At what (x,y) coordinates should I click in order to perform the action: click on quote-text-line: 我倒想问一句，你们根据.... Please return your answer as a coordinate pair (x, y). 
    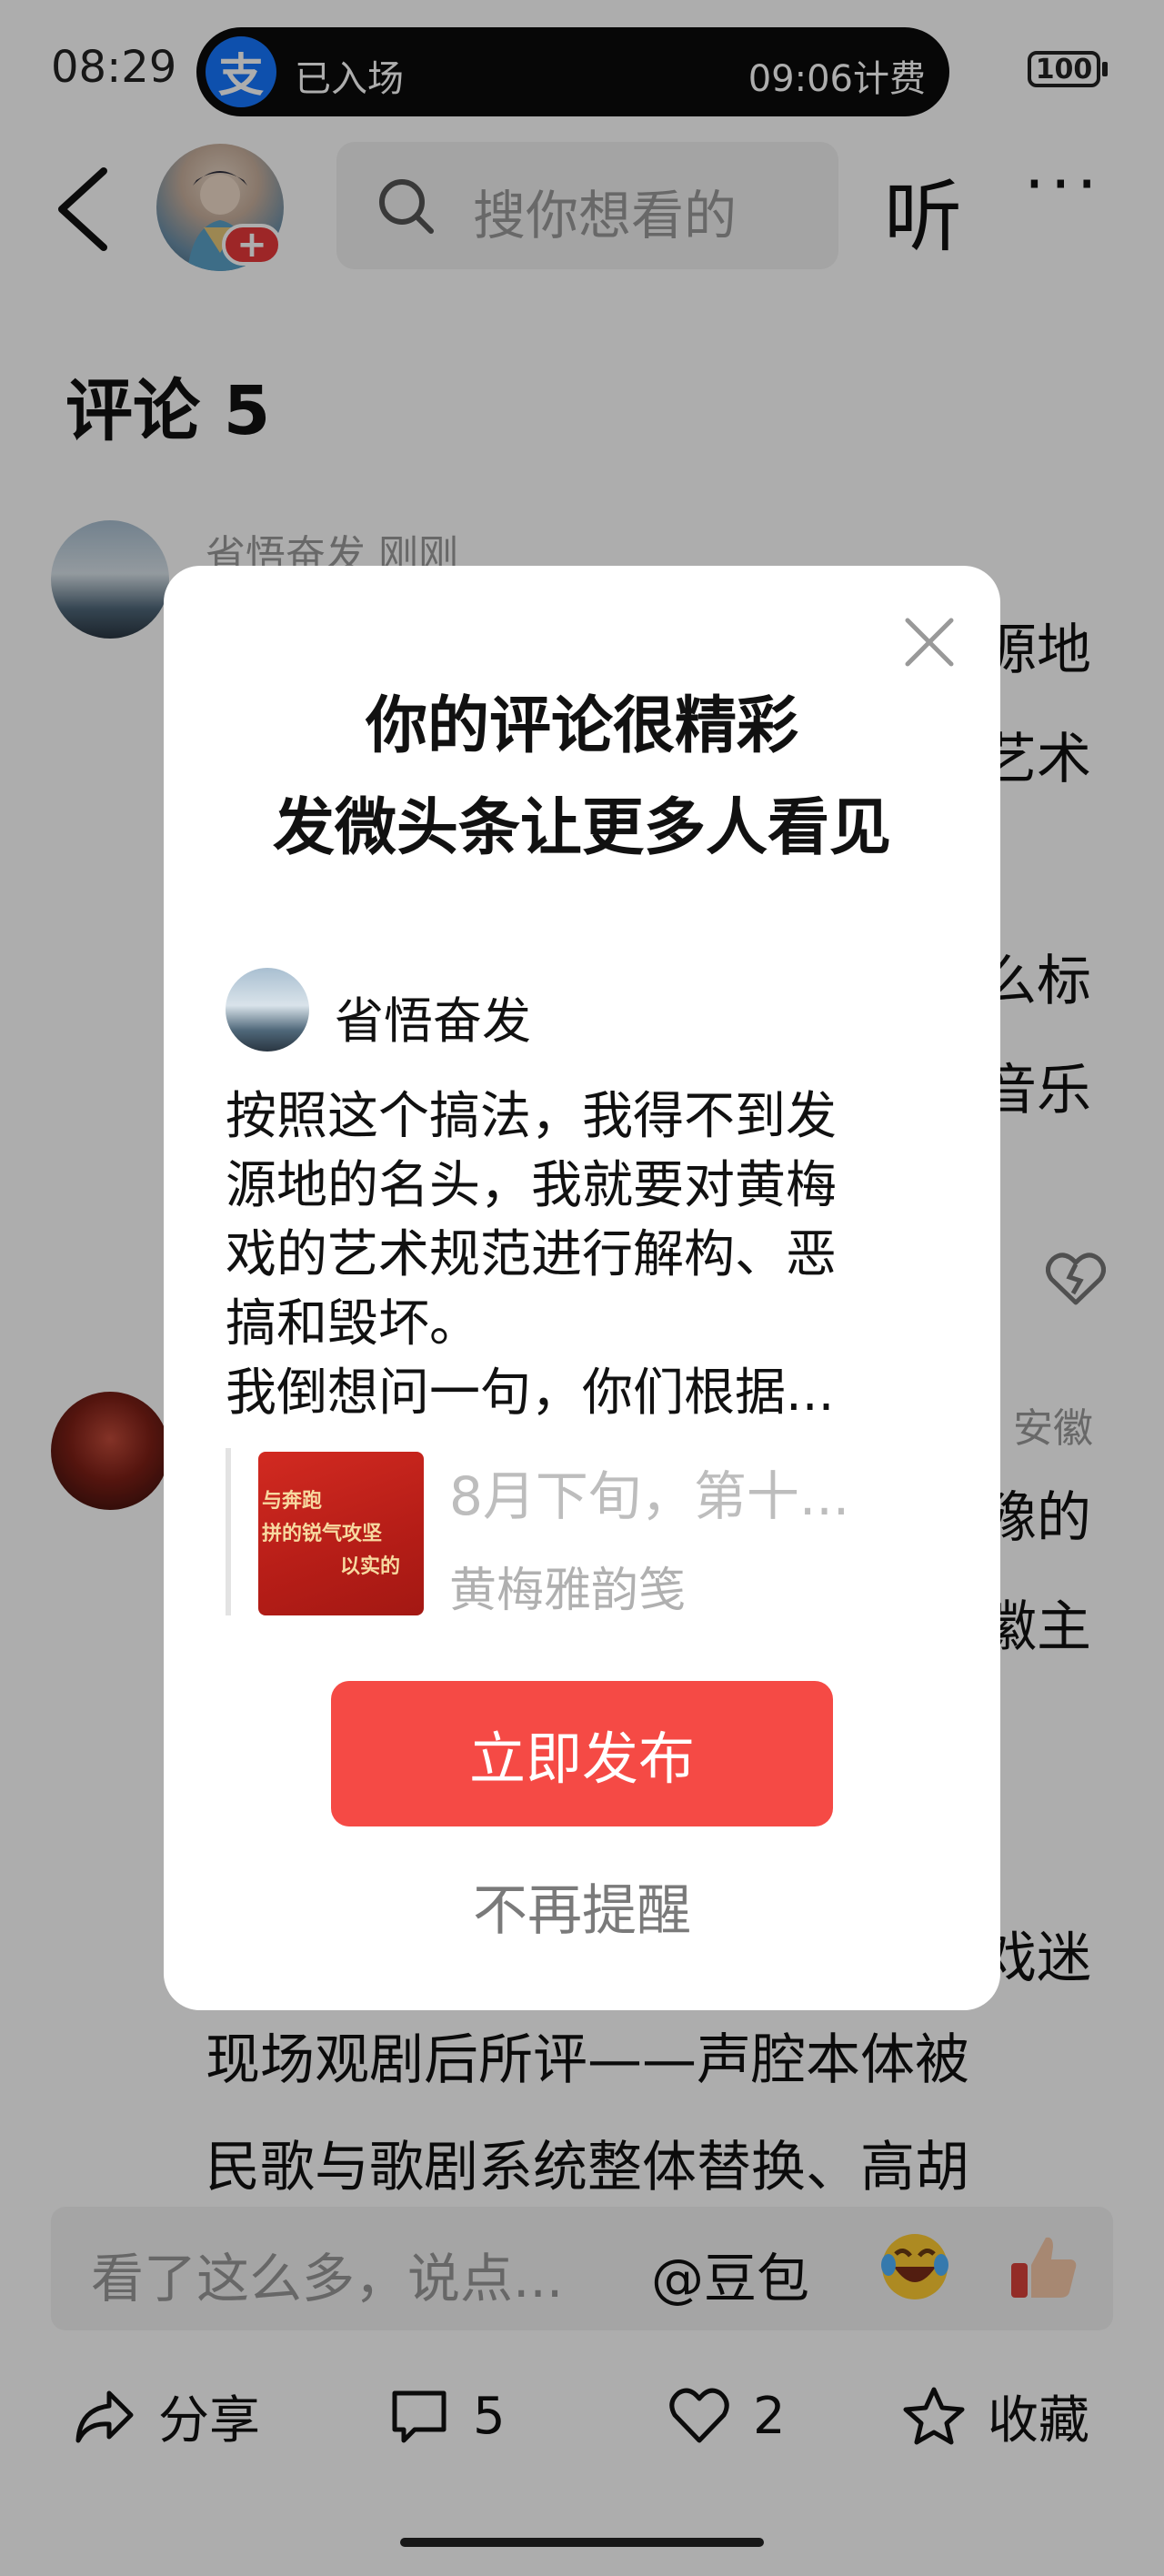
    Looking at the image, I should click on (531, 1393).